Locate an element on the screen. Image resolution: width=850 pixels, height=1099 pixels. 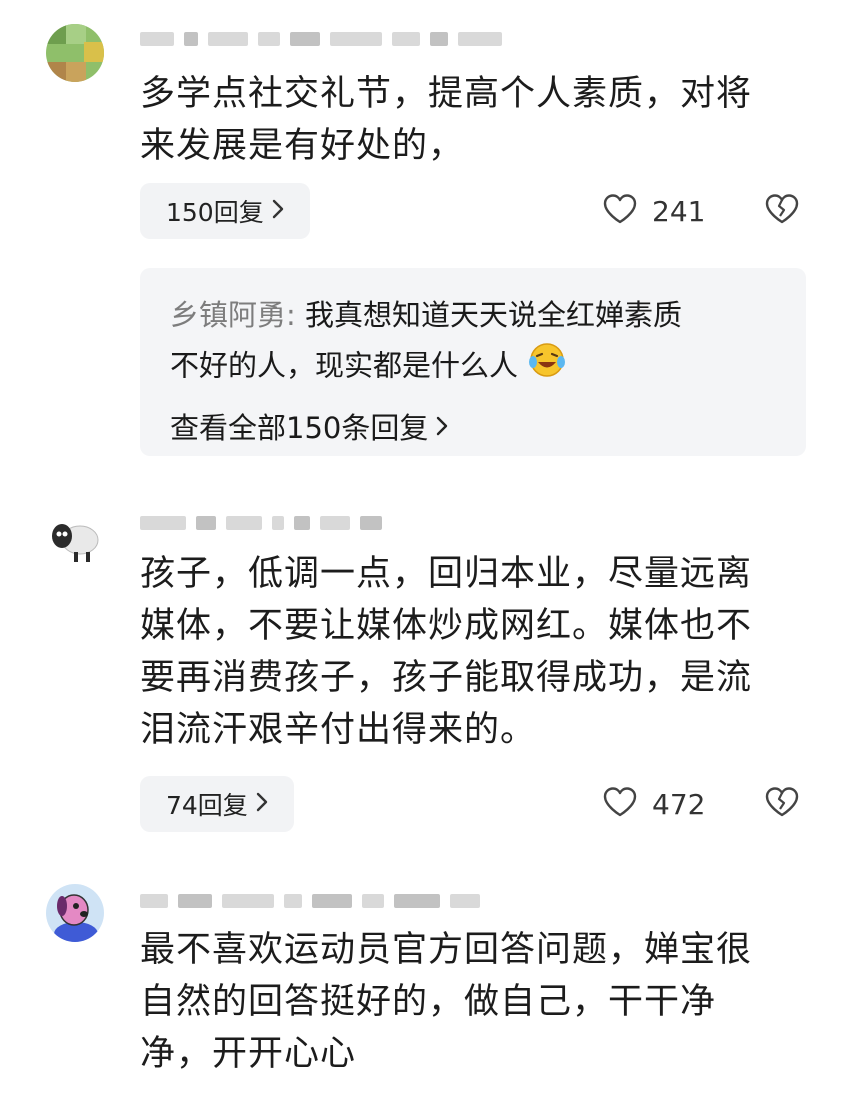
laughing-crying-emoji-icon is located at coordinates (547, 367).